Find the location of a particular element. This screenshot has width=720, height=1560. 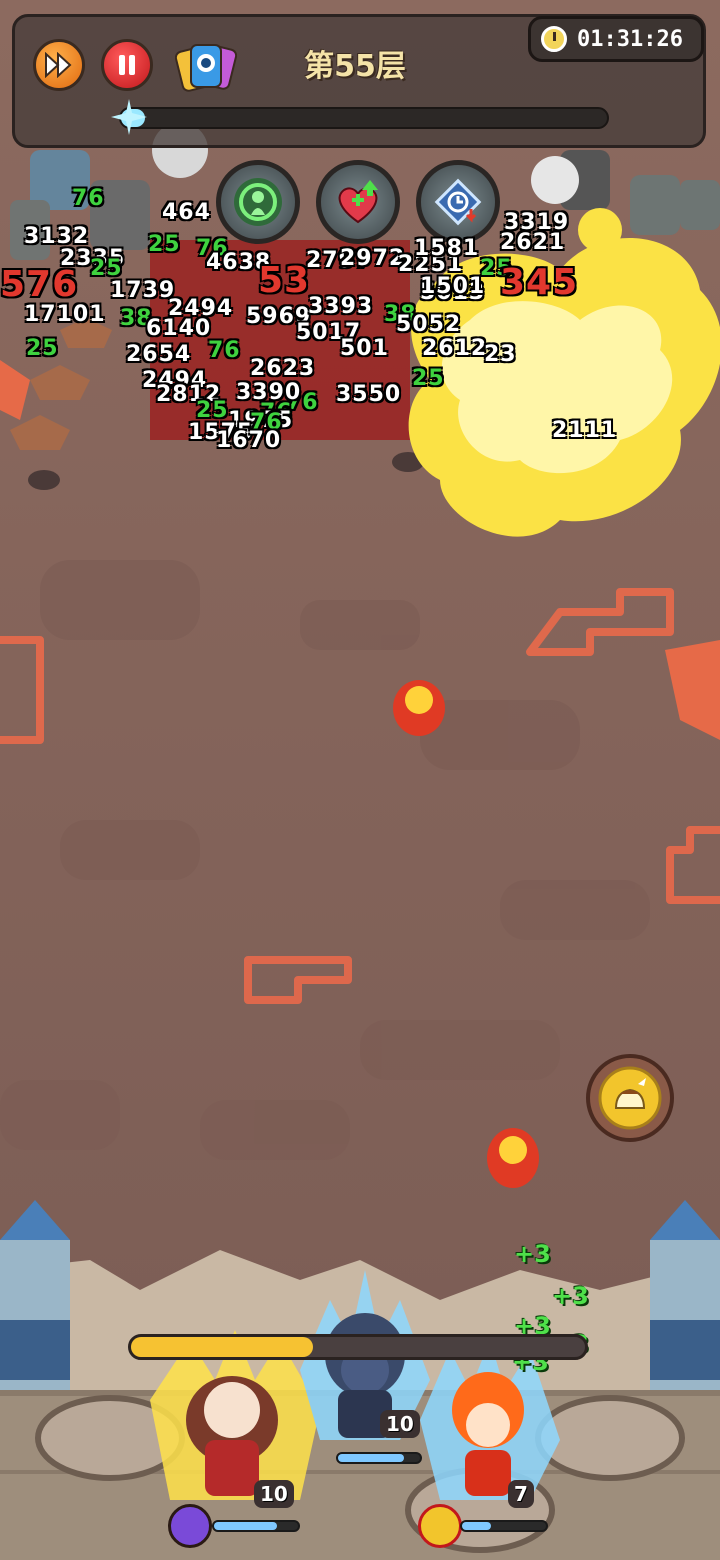

cooldown-reduce-icon is located at coordinates (458, 202).